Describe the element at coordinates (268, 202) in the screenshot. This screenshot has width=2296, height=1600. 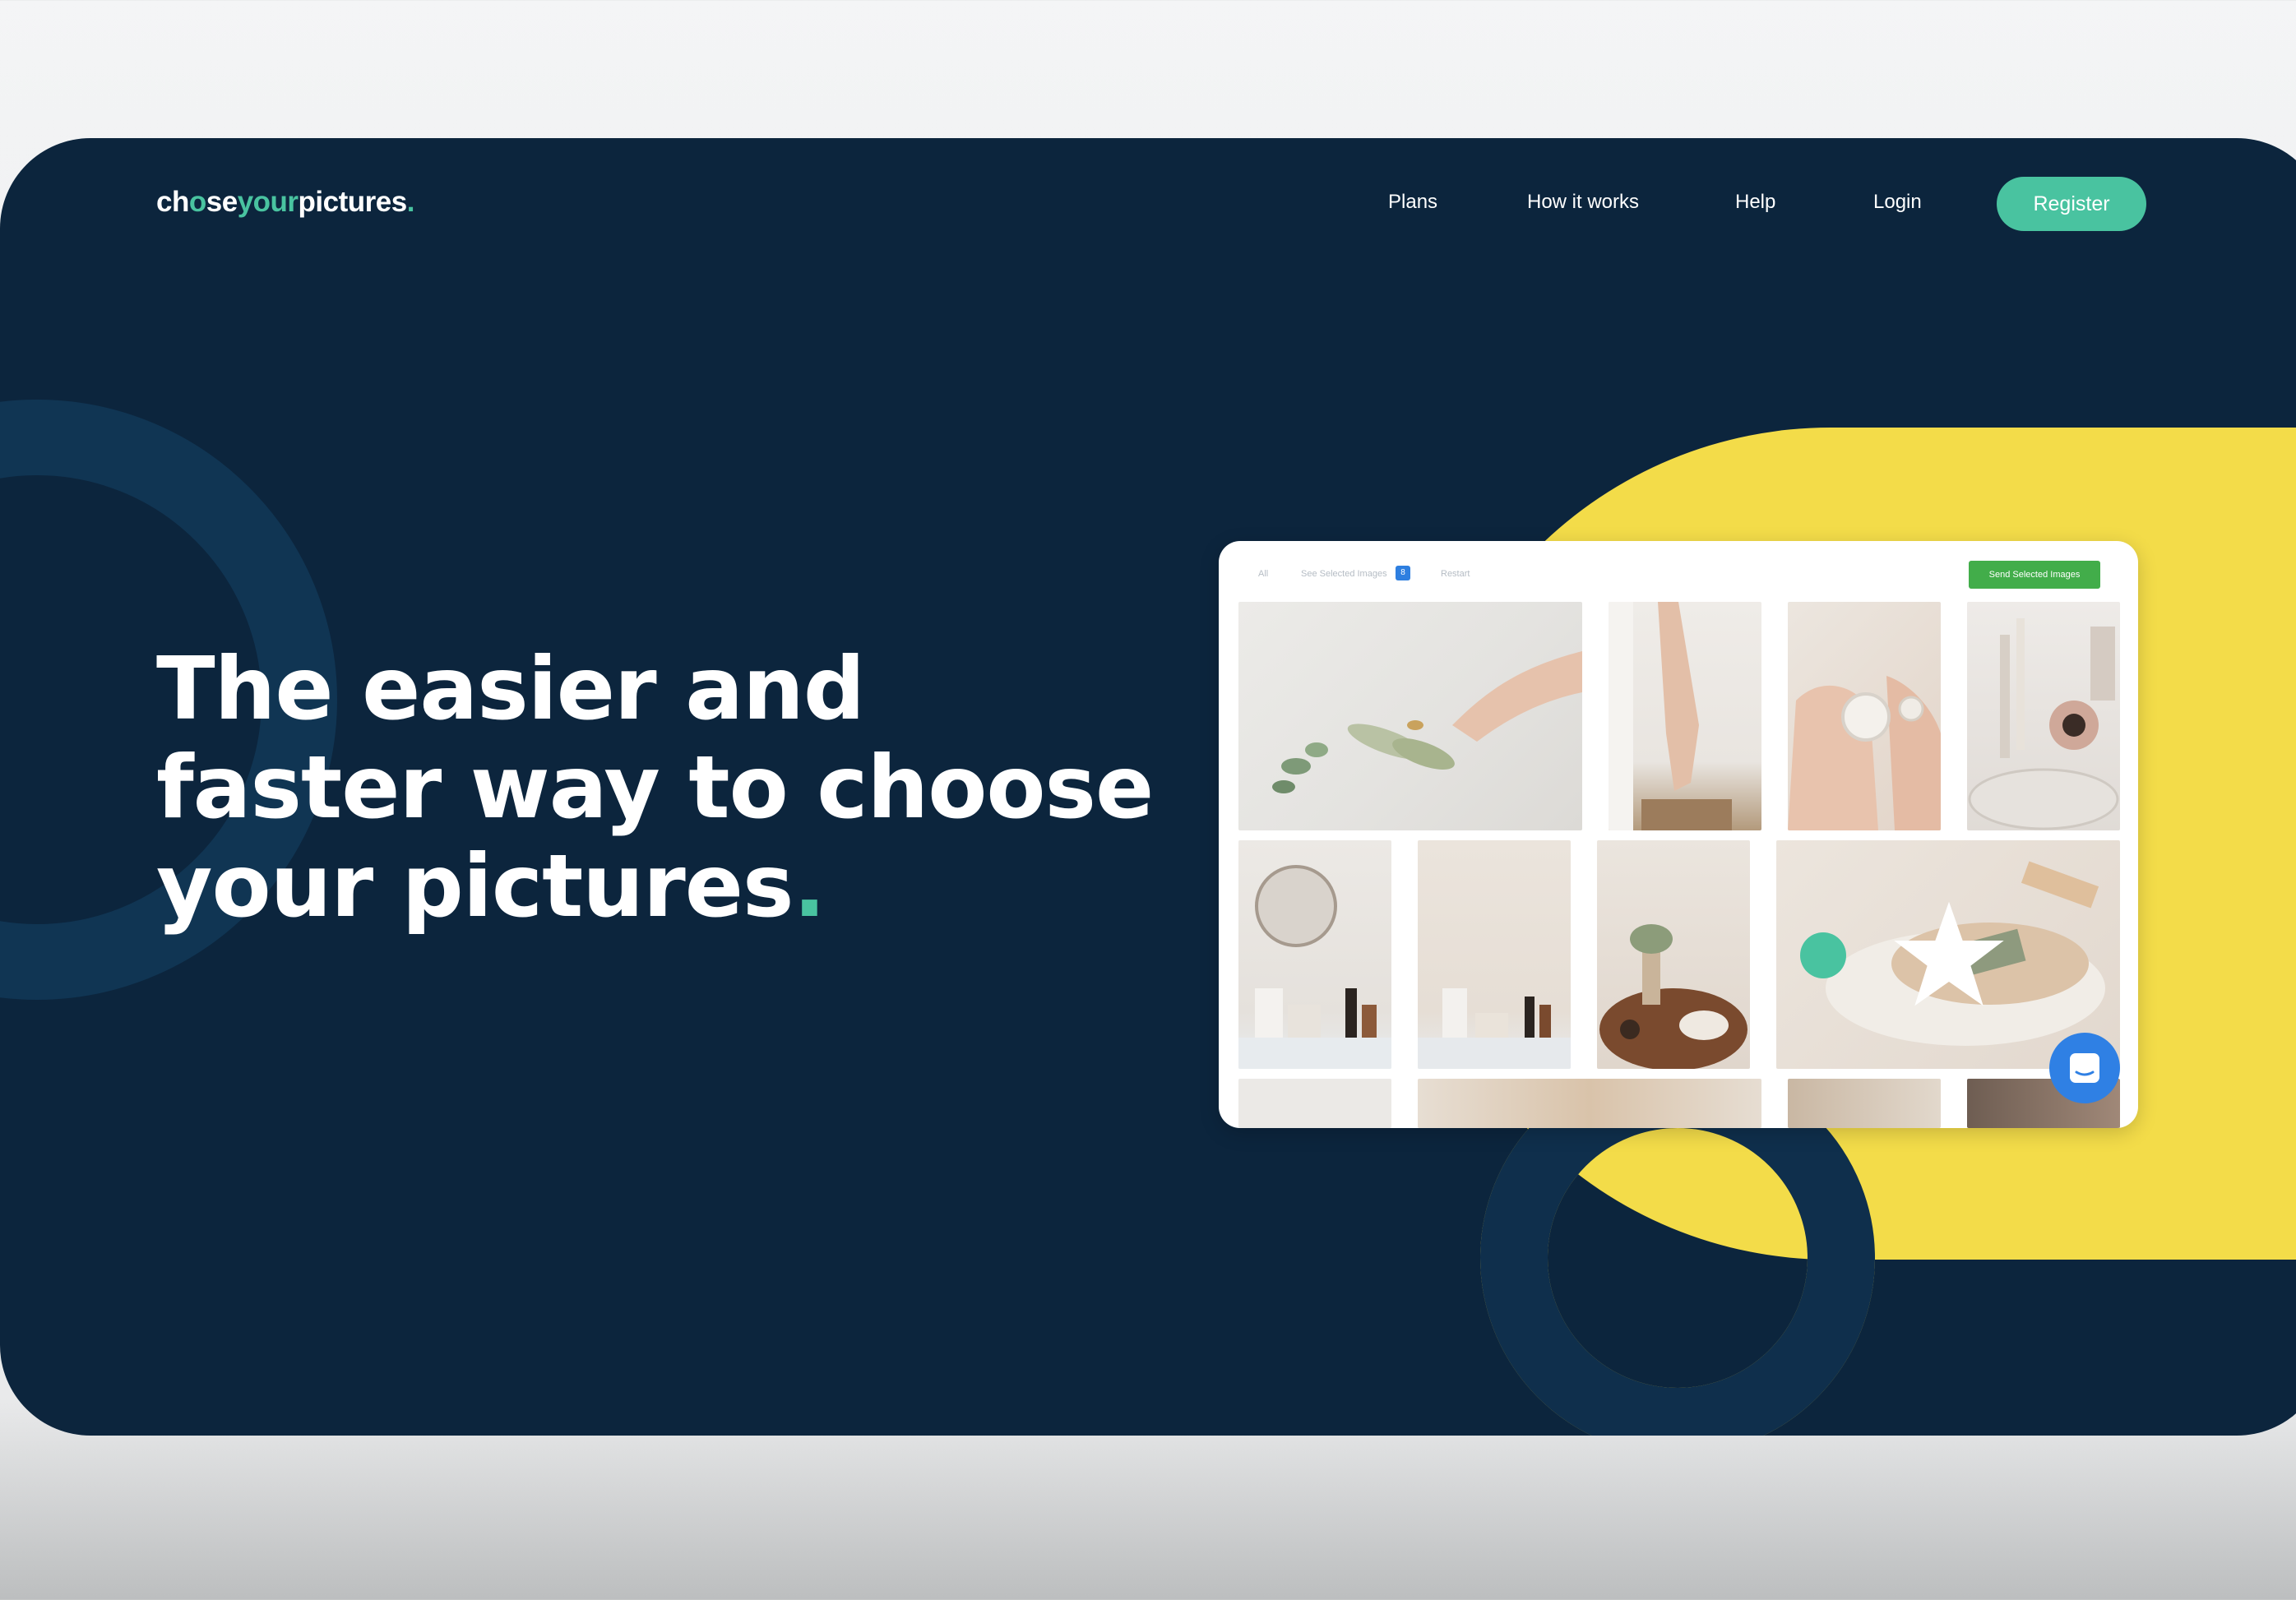
I see `logo-text-your: your` at that location.